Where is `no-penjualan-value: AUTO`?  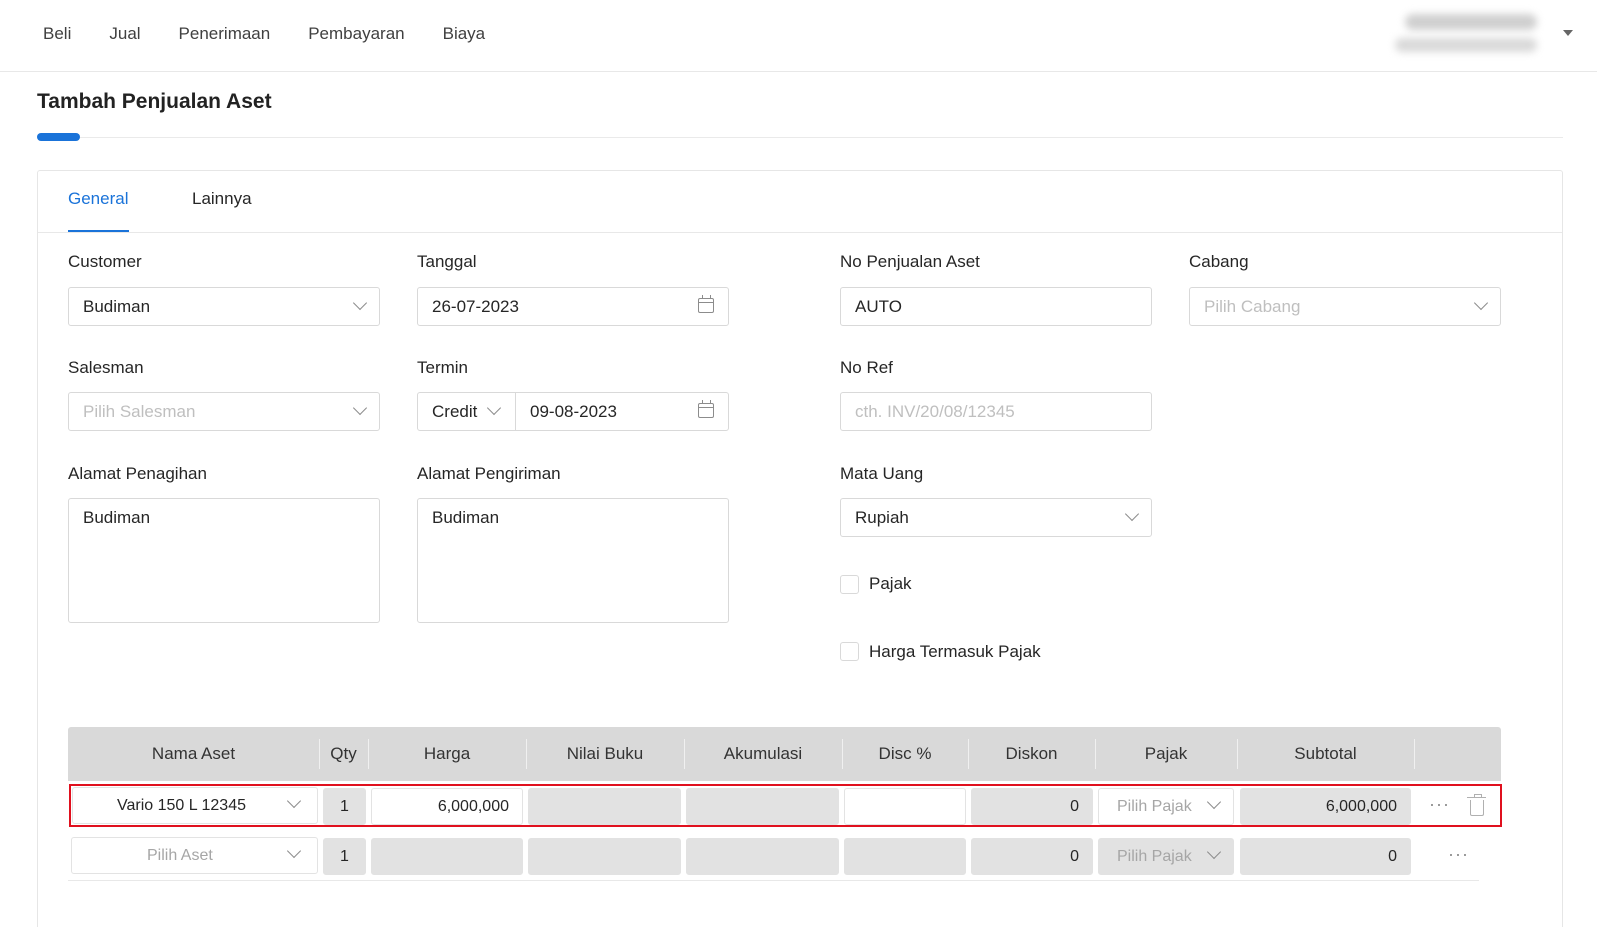 no-penjualan-value: AUTO is located at coordinates (878, 306).